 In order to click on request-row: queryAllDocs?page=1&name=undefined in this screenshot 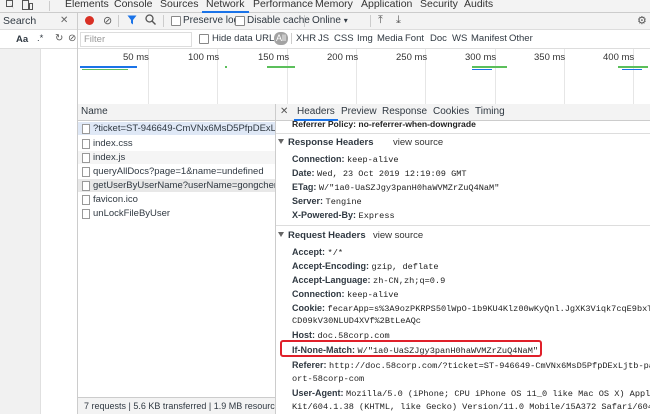, I will do `click(176, 171)`.